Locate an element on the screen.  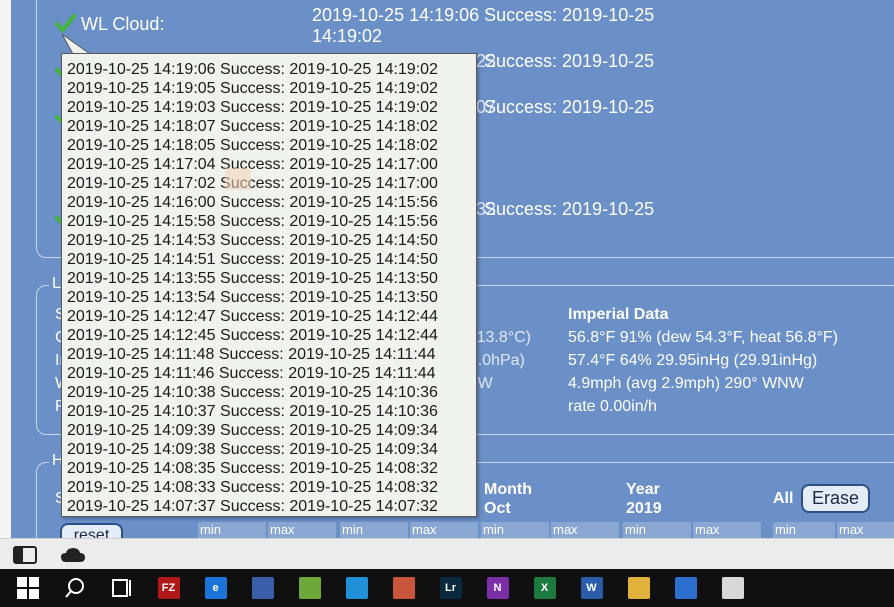
imperial-pressure: 57.4°F 64% 29.95inHg (29.91inHg) is located at coordinates (693, 360).